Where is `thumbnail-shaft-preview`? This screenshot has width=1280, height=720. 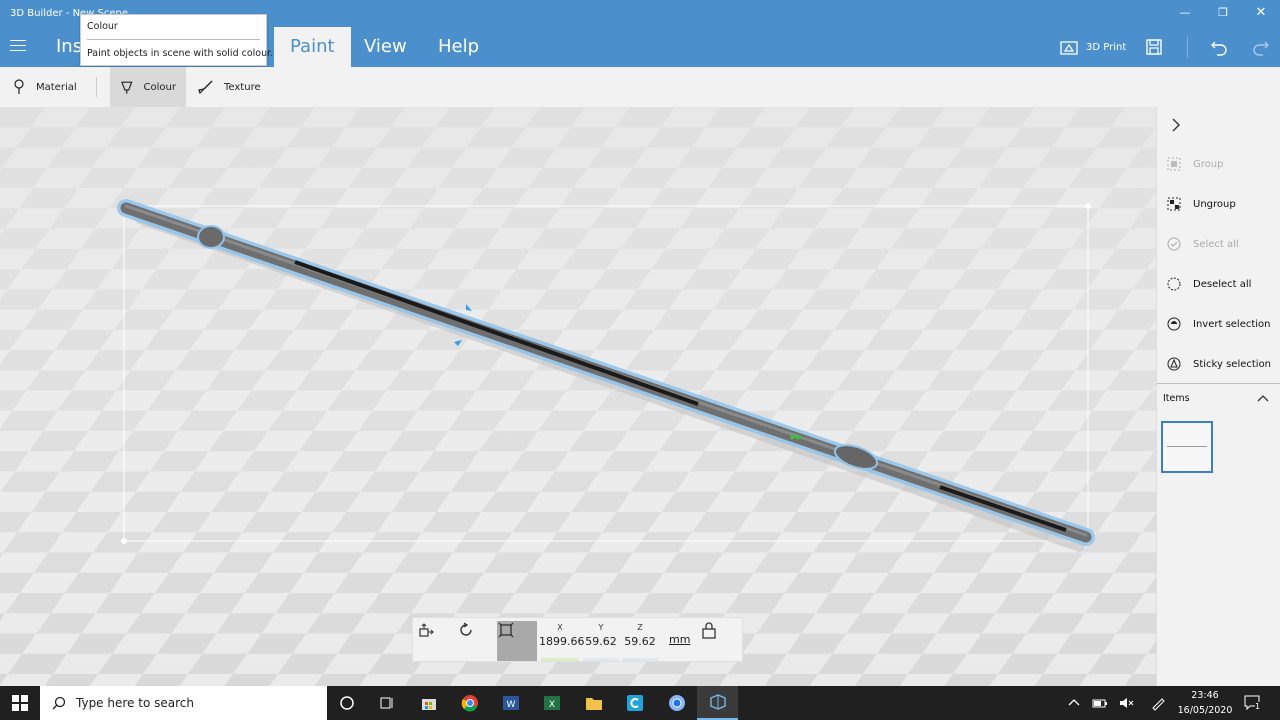
thumbnail-shaft-preview is located at coordinates (1187, 446).